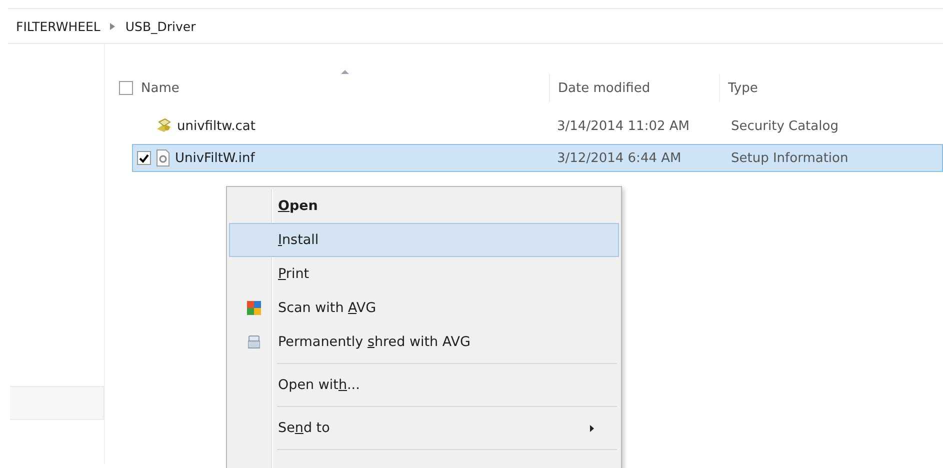 The image size is (943, 468). I want to click on menu-item: Scan with AVG, so click(424, 308).